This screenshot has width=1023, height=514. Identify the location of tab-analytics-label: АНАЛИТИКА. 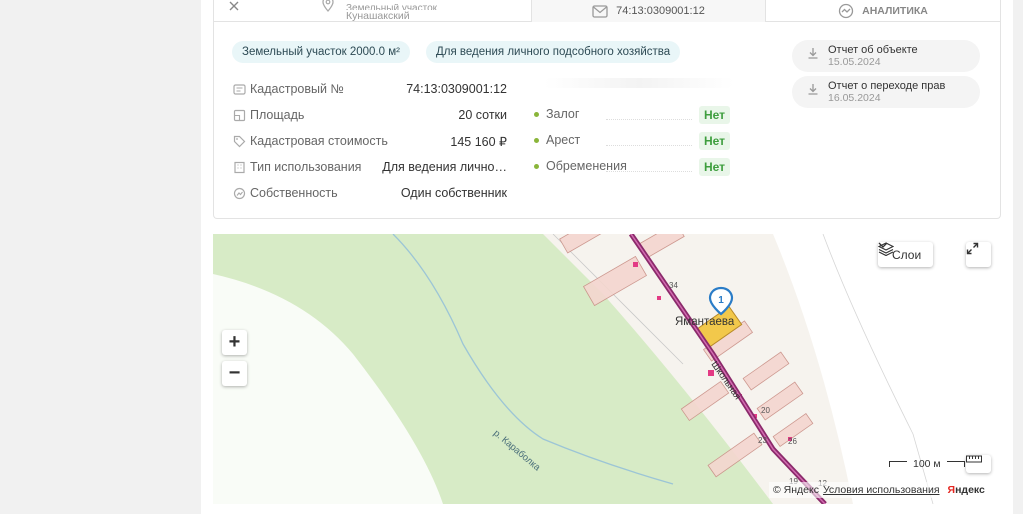
(895, 11).